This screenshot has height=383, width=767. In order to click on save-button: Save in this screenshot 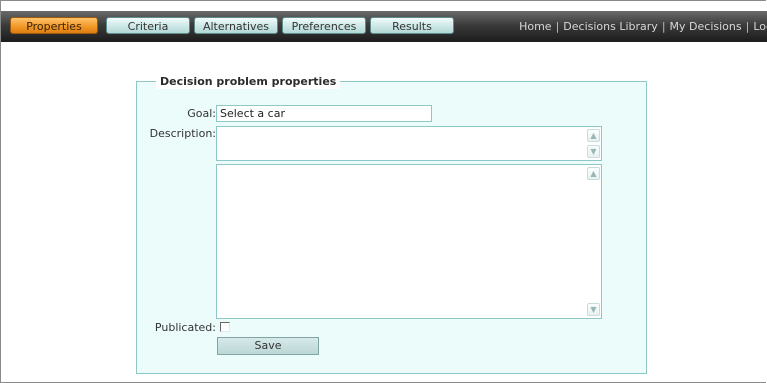, I will do `click(268, 346)`.